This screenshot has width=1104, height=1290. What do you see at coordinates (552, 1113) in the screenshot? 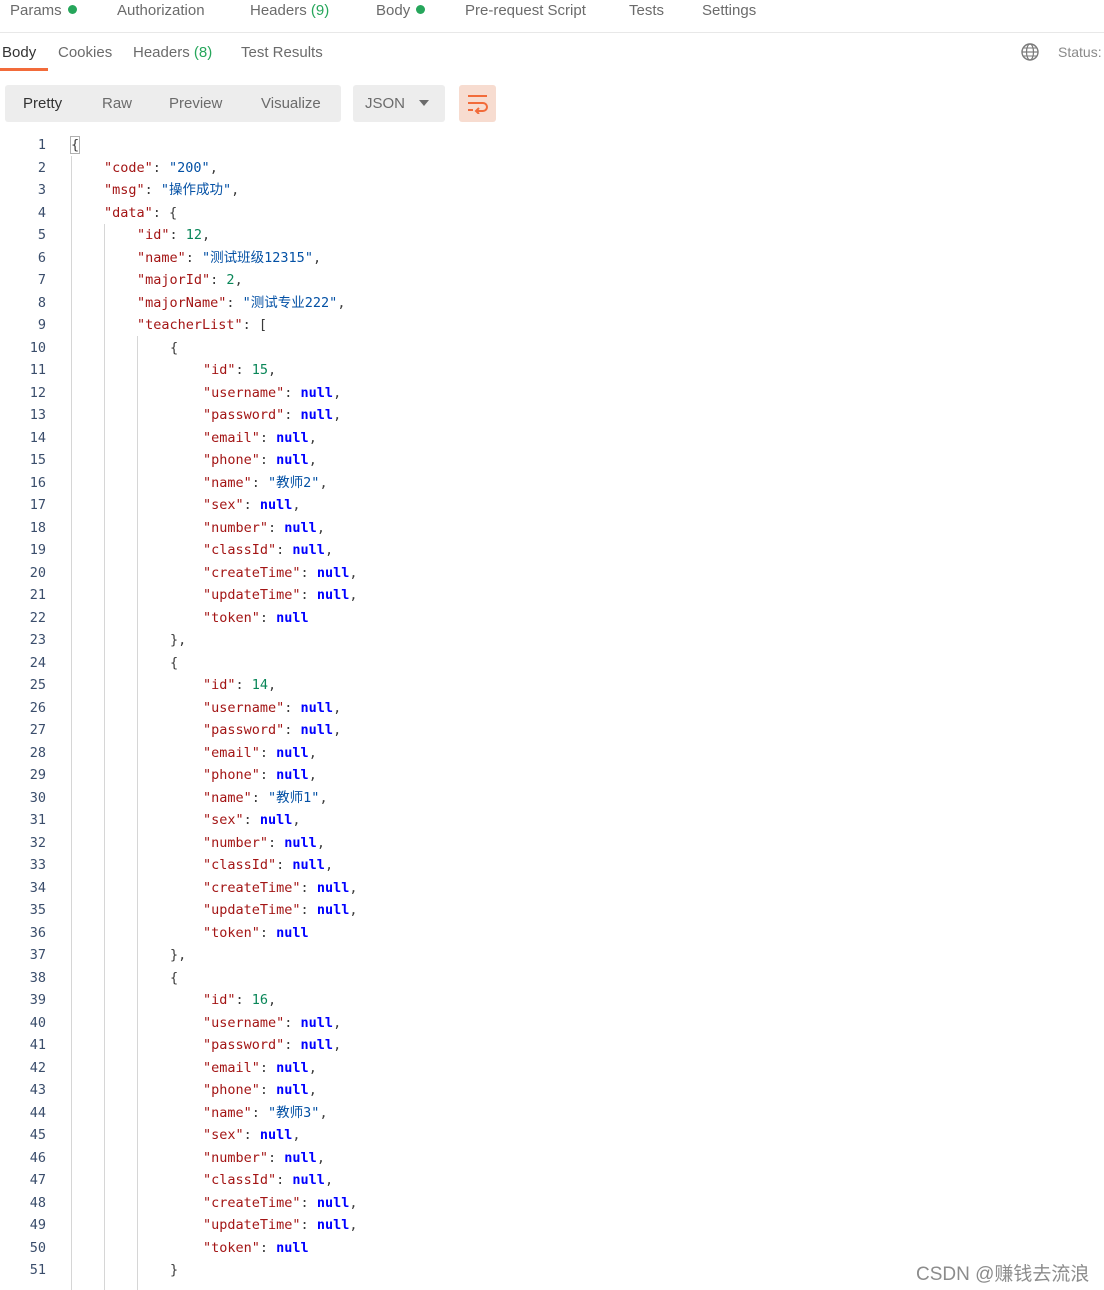
I see `code-line: 44 "name": "教师3",` at bounding box center [552, 1113].